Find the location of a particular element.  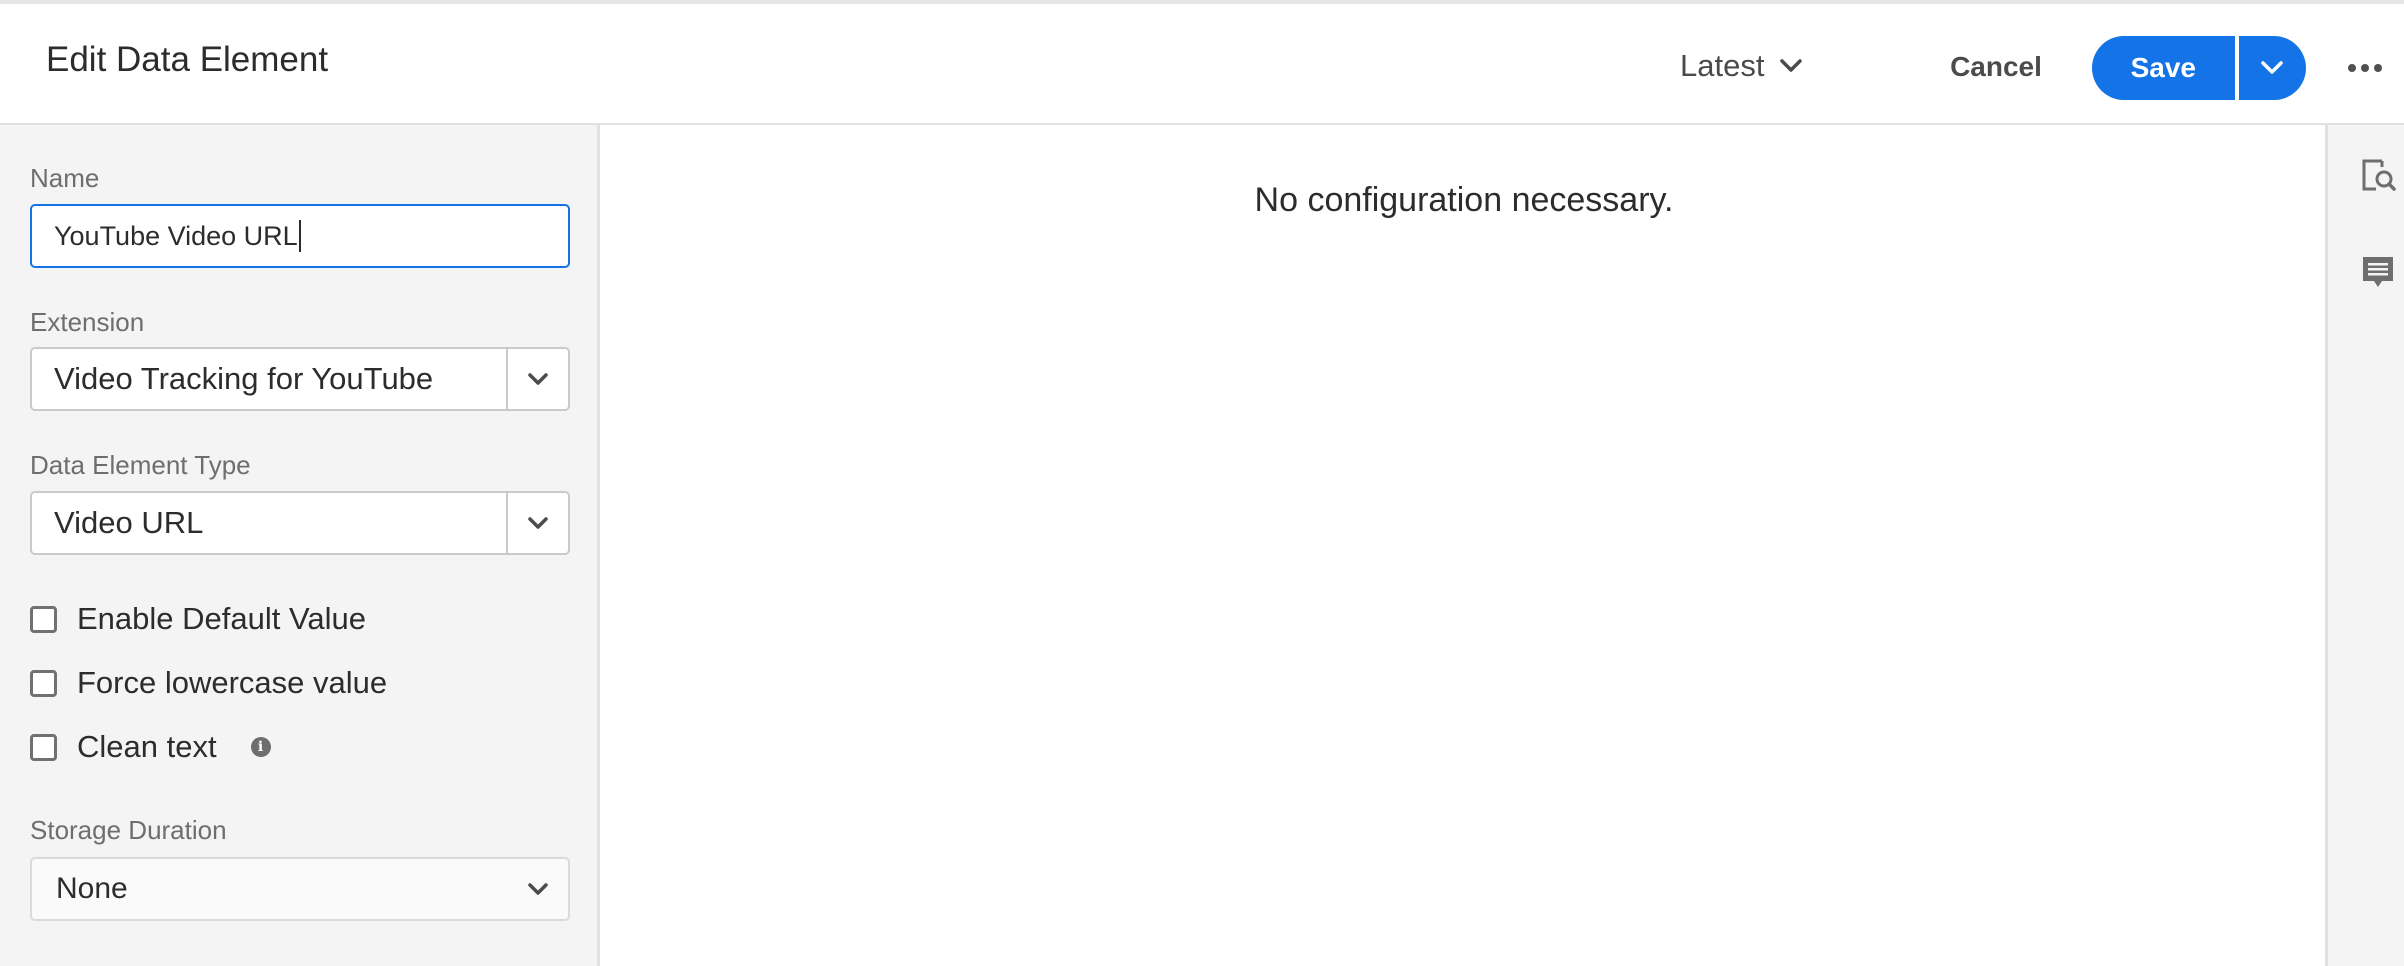

data-element-type-label: Data Element Type is located at coordinates (140, 465).